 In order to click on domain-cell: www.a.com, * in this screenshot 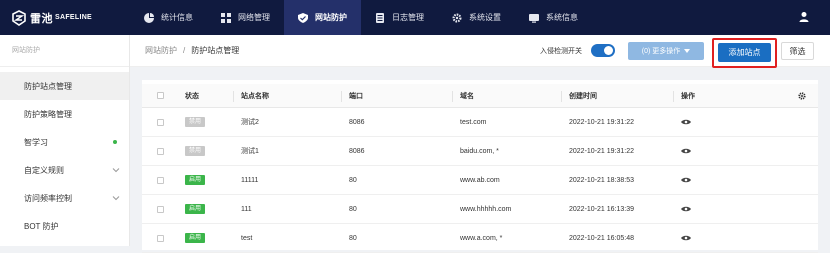, I will do `click(481, 238)`.